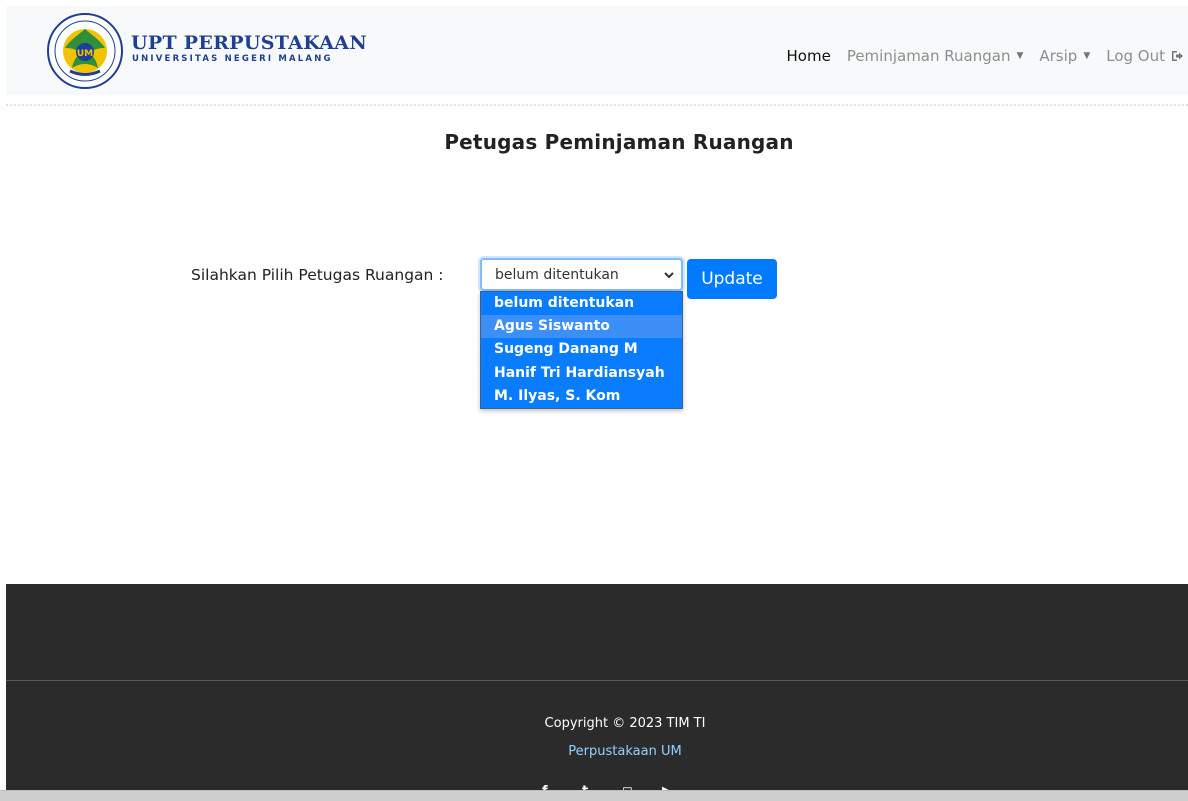  I want to click on nav-arsip-dropdown: Arsip ▼, so click(1064, 56).